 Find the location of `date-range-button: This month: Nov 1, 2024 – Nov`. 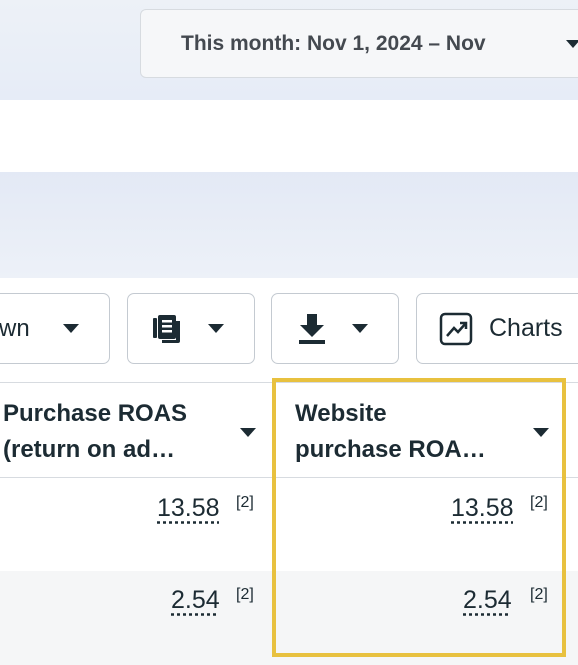

date-range-button: This month: Nov 1, 2024 – Nov is located at coordinates (359, 43).